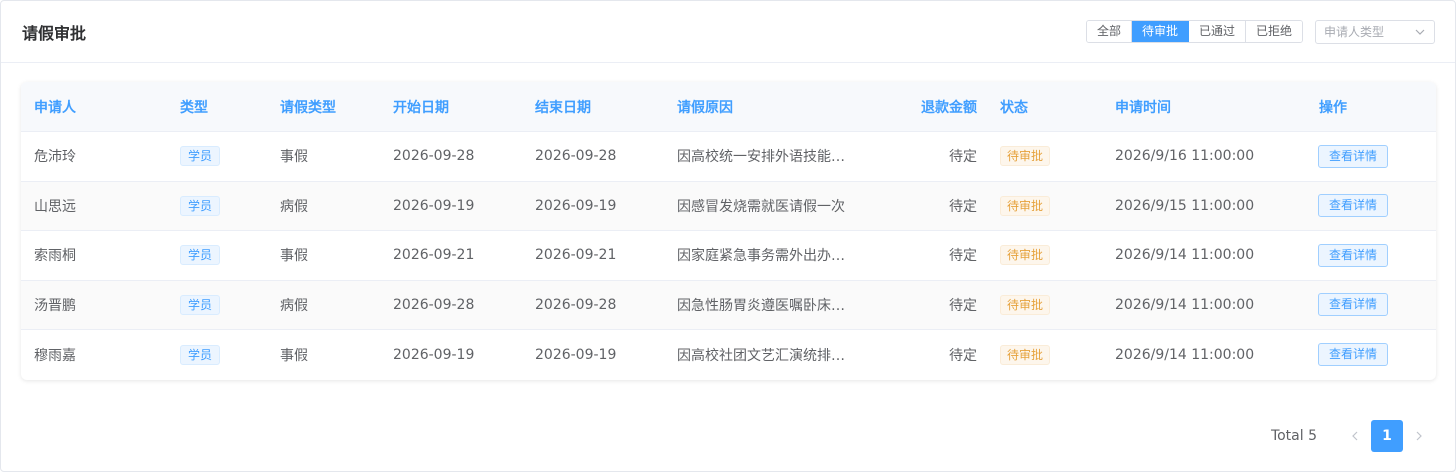  What do you see at coordinates (1143, 107) in the screenshot?
I see `column-header-time: 申请时间` at bounding box center [1143, 107].